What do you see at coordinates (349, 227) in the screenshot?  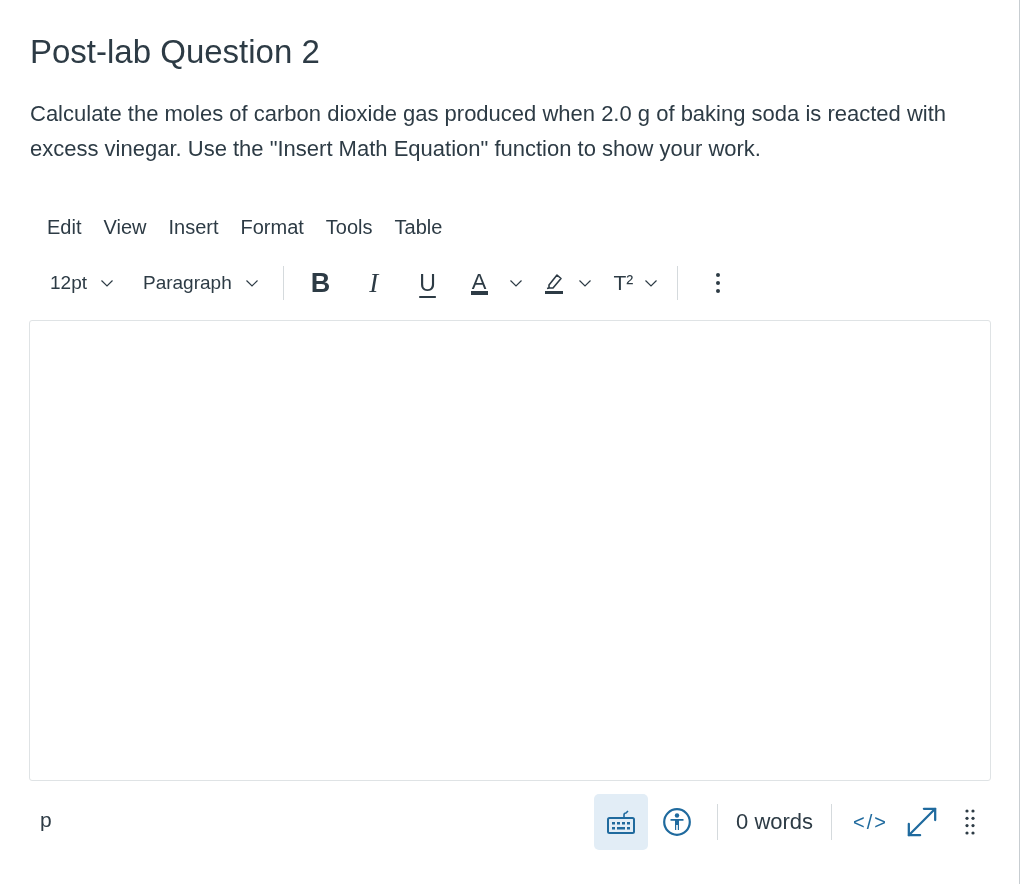 I see `menu-item: Tools` at bounding box center [349, 227].